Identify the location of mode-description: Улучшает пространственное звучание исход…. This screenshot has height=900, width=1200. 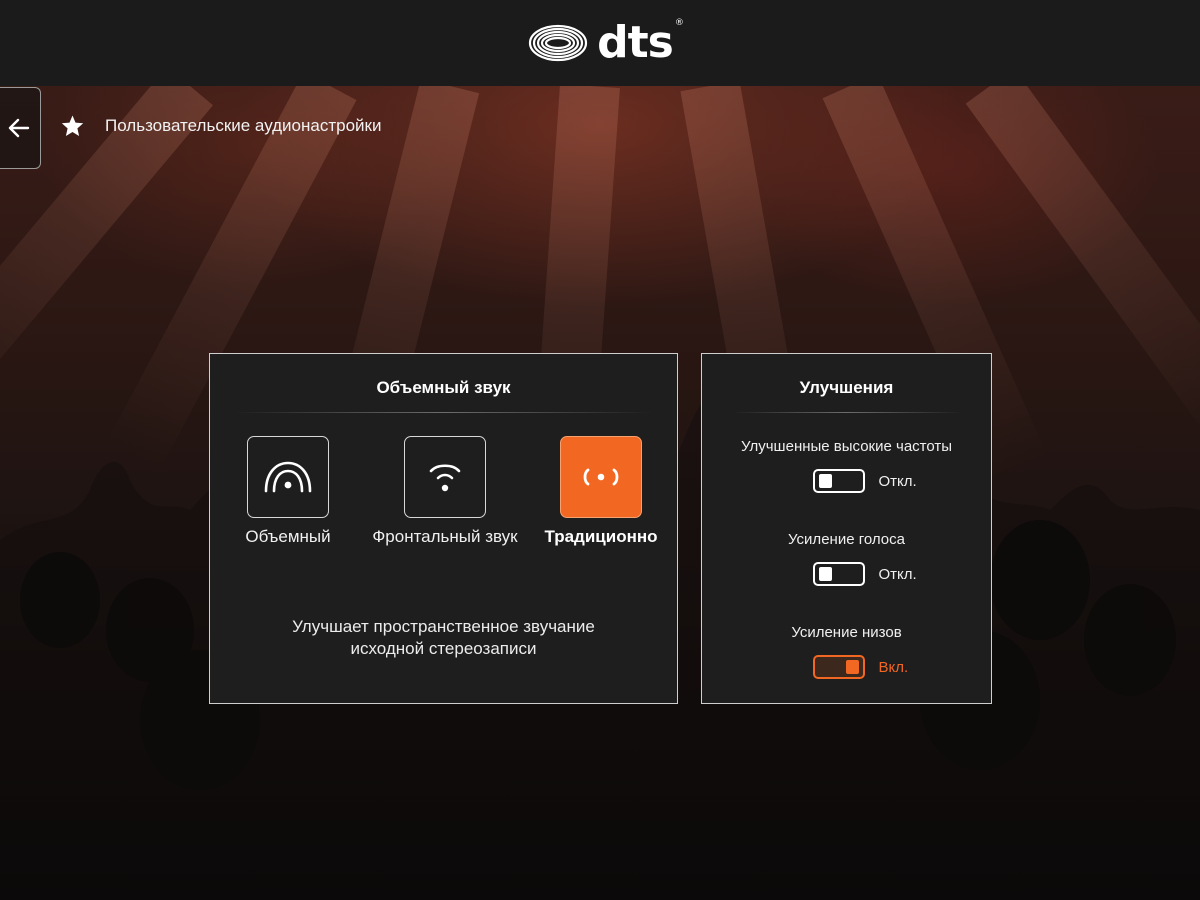
(443, 638).